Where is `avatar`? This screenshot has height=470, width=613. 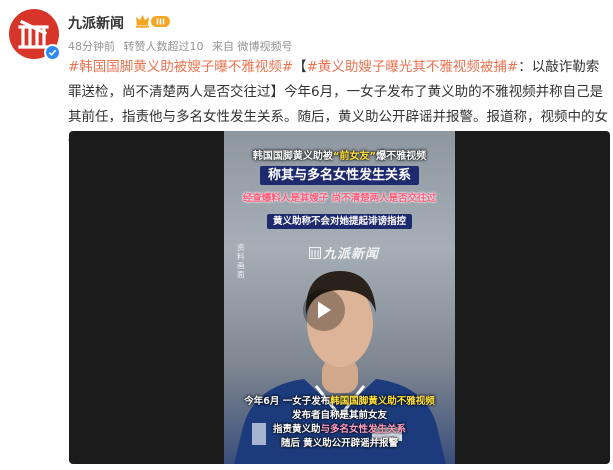
avatar is located at coordinates (35, 35).